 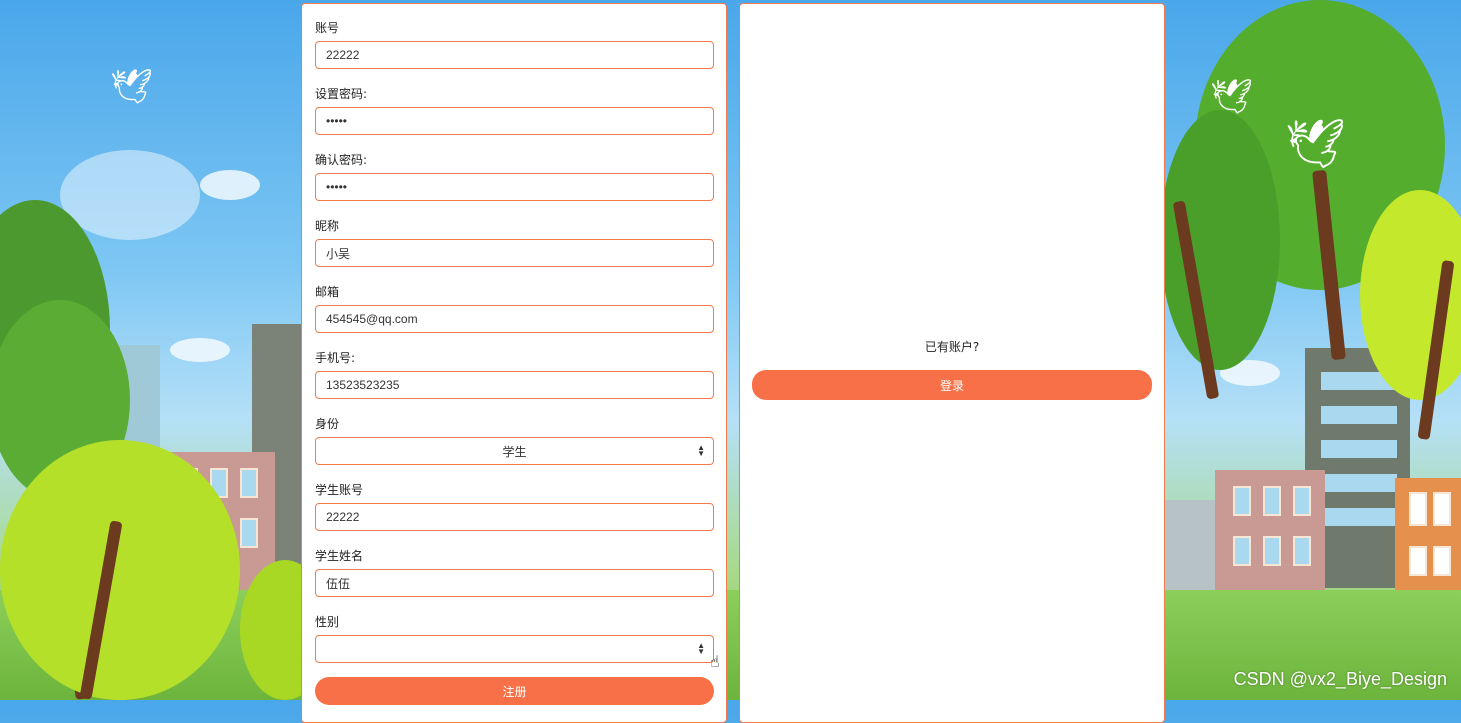 I want to click on register-button: 注册, so click(x=514, y=691).